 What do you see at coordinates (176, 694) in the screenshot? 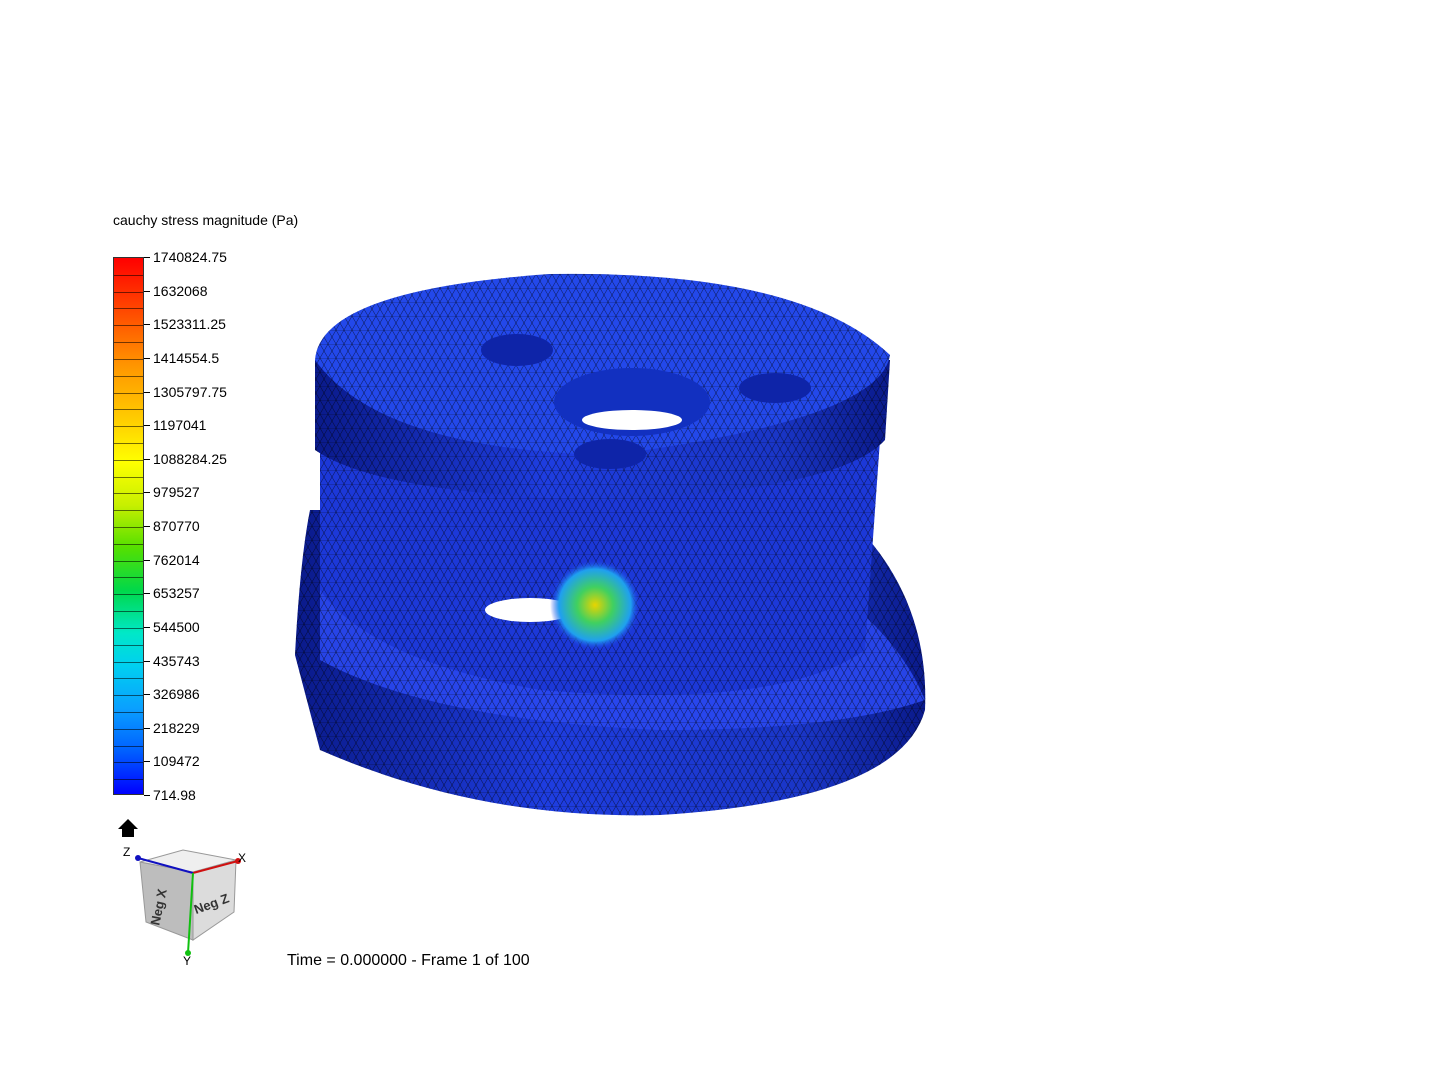
I see `scale-tick-label: 326986` at bounding box center [176, 694].